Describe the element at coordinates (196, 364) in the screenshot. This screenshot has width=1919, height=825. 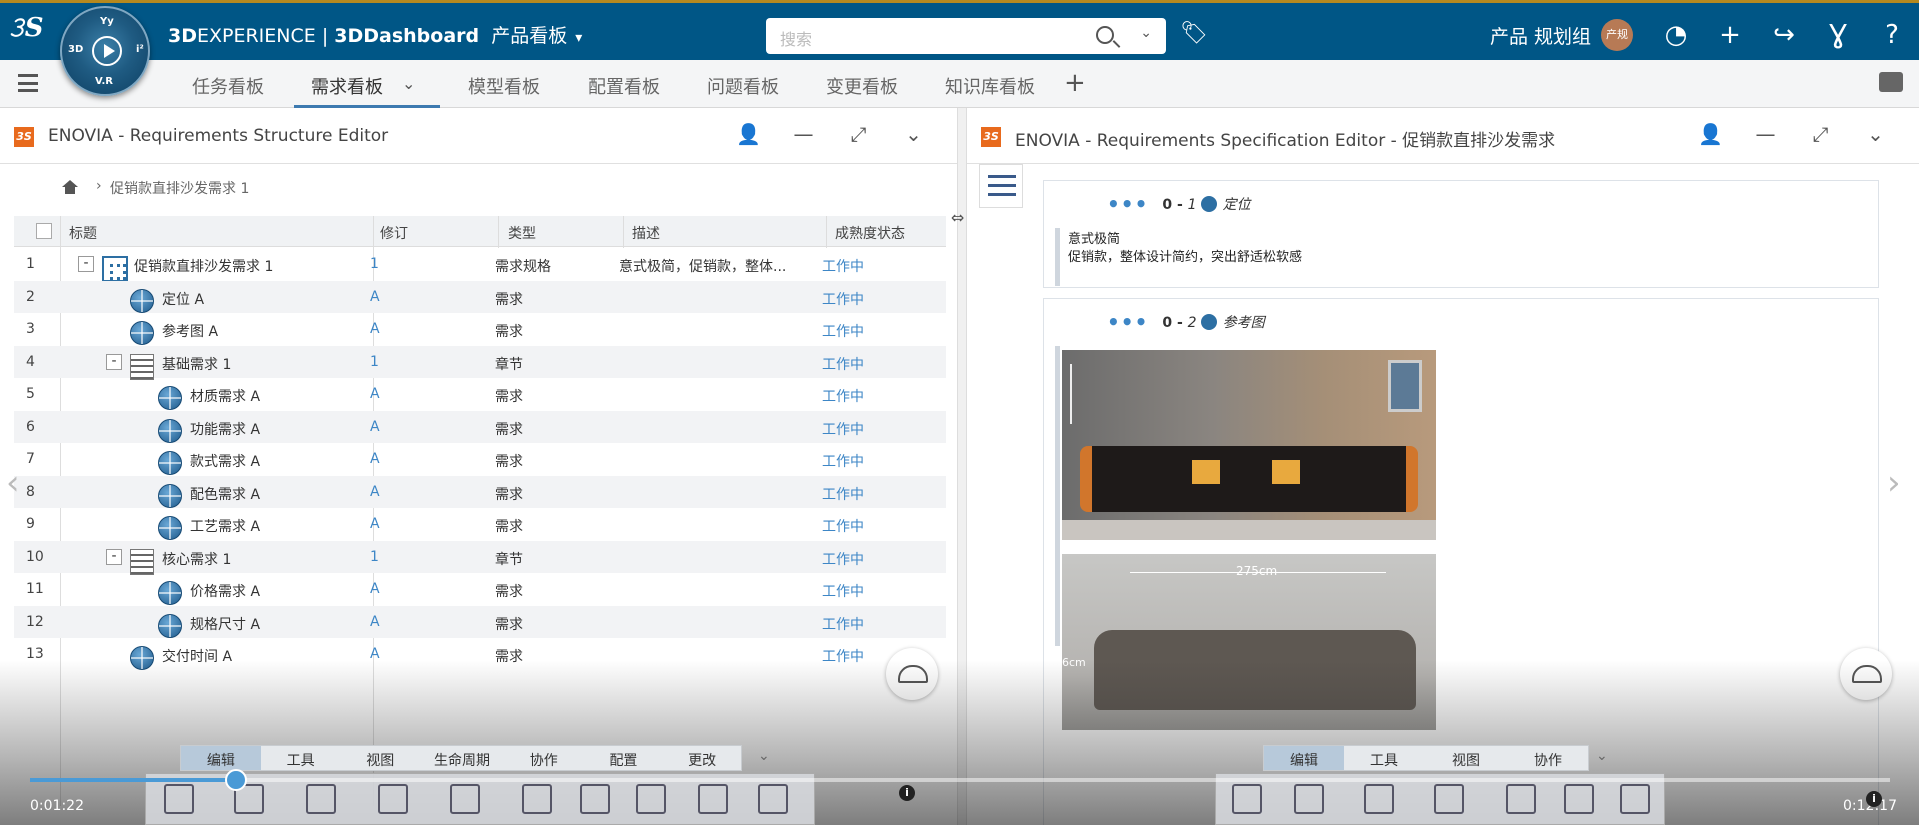
I see `row-title: 基础需求 1` at that location.